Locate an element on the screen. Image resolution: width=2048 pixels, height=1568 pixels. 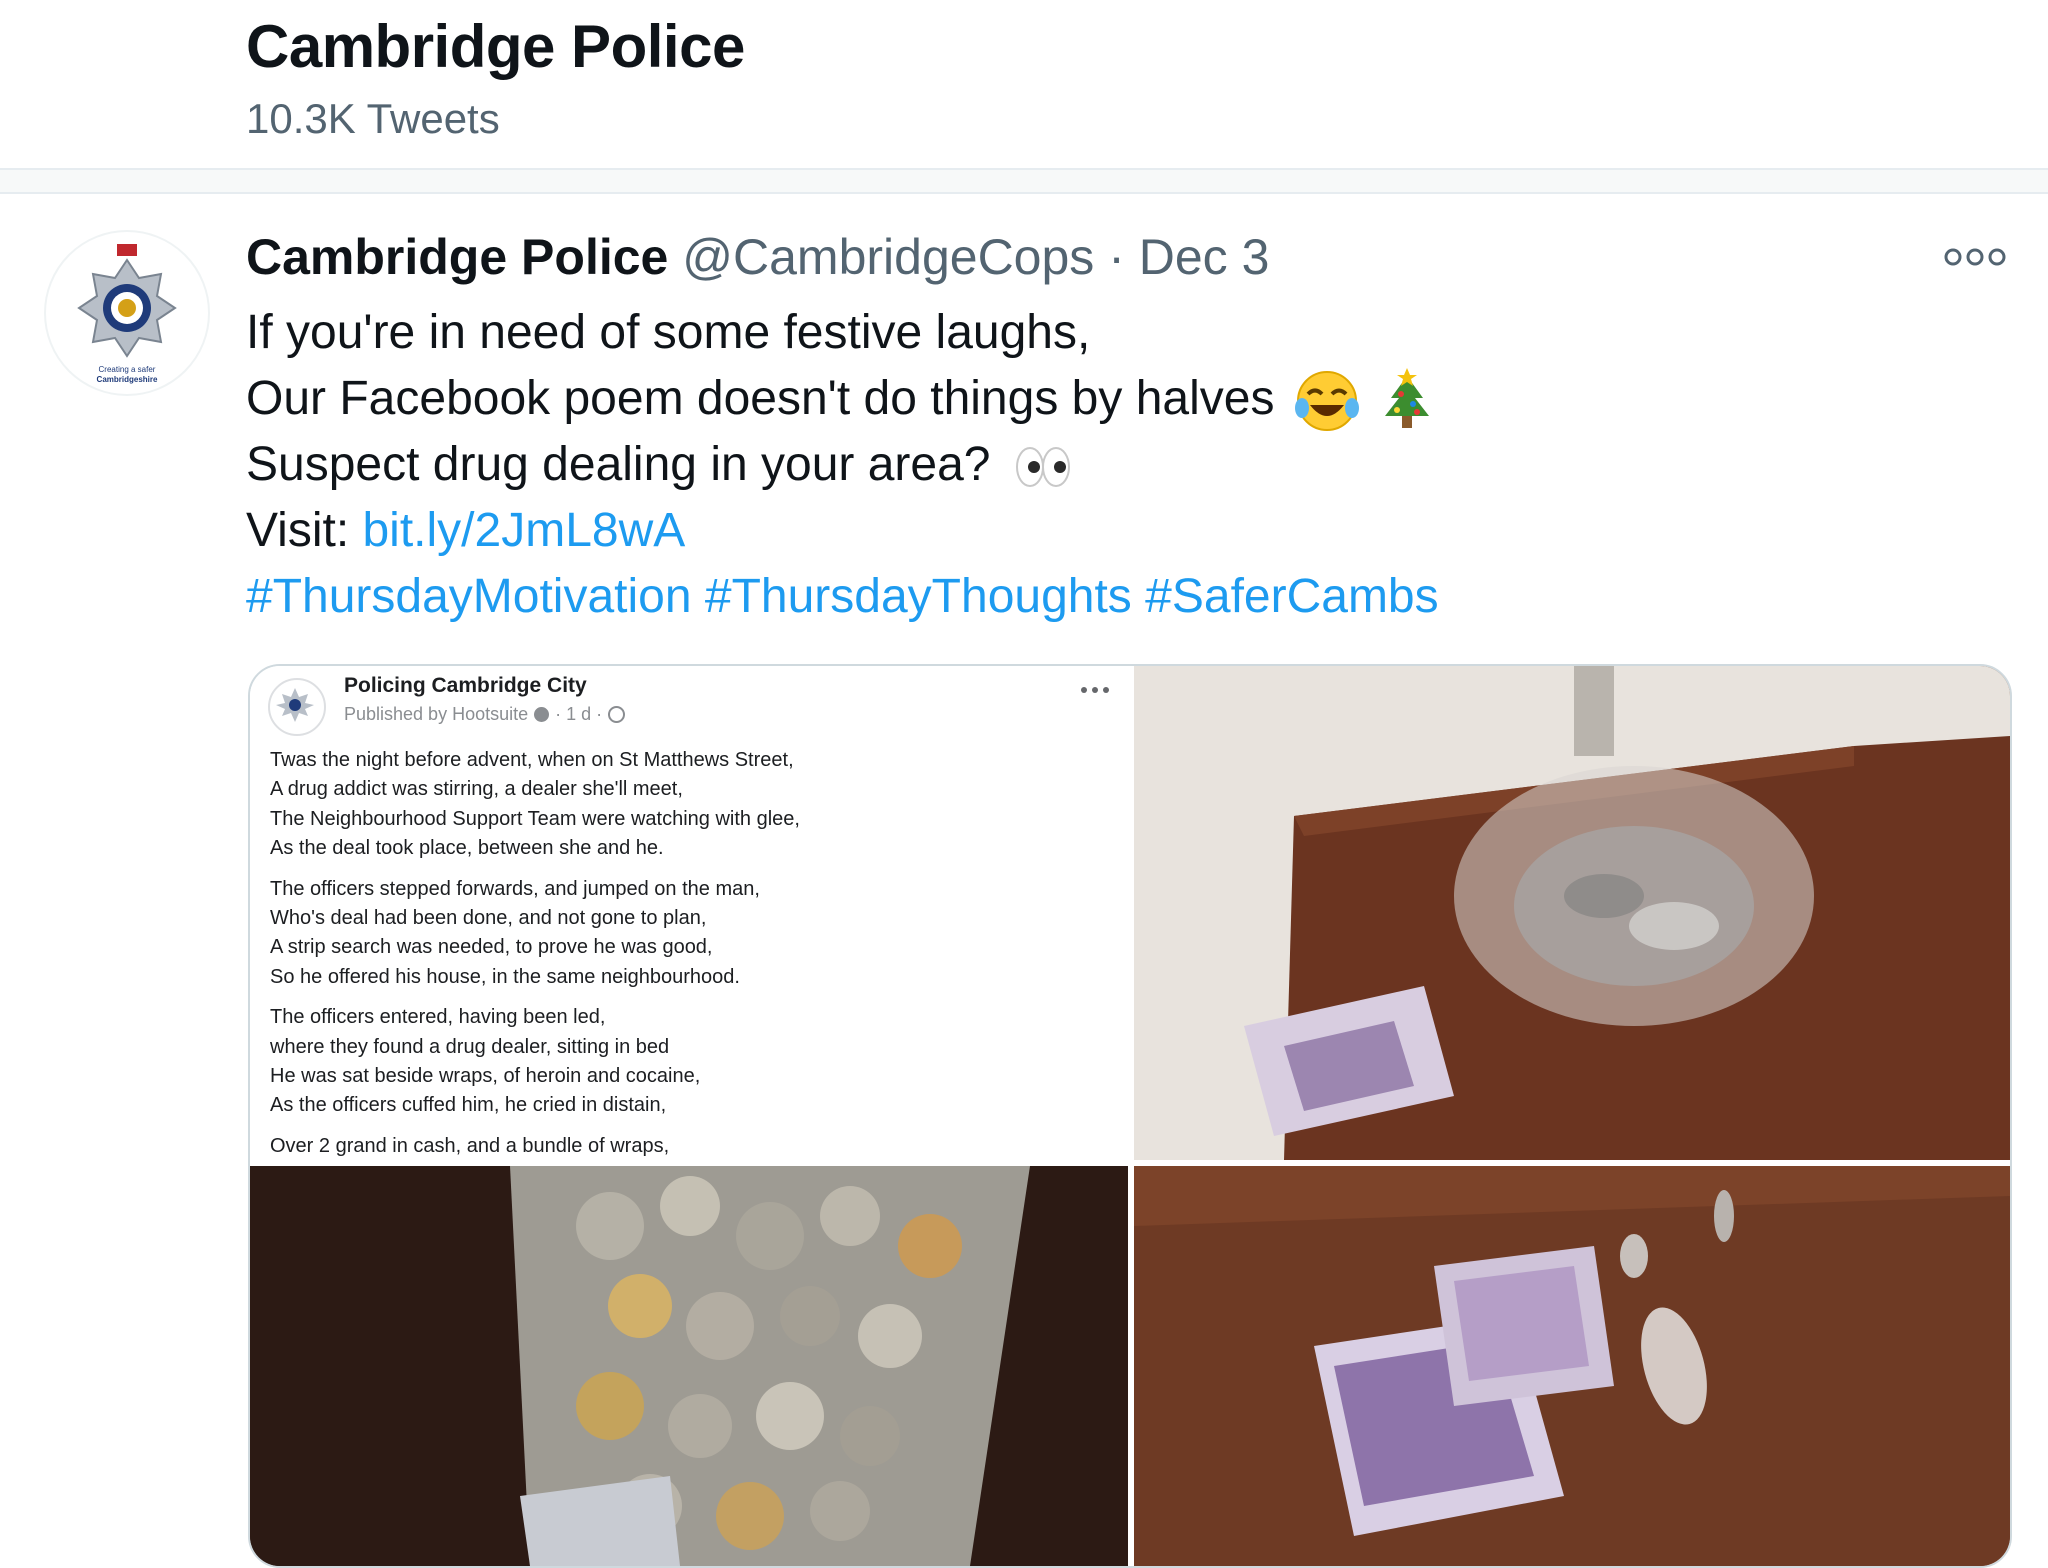
author-name: Cambridge Police is located at coordinates (457, 257).